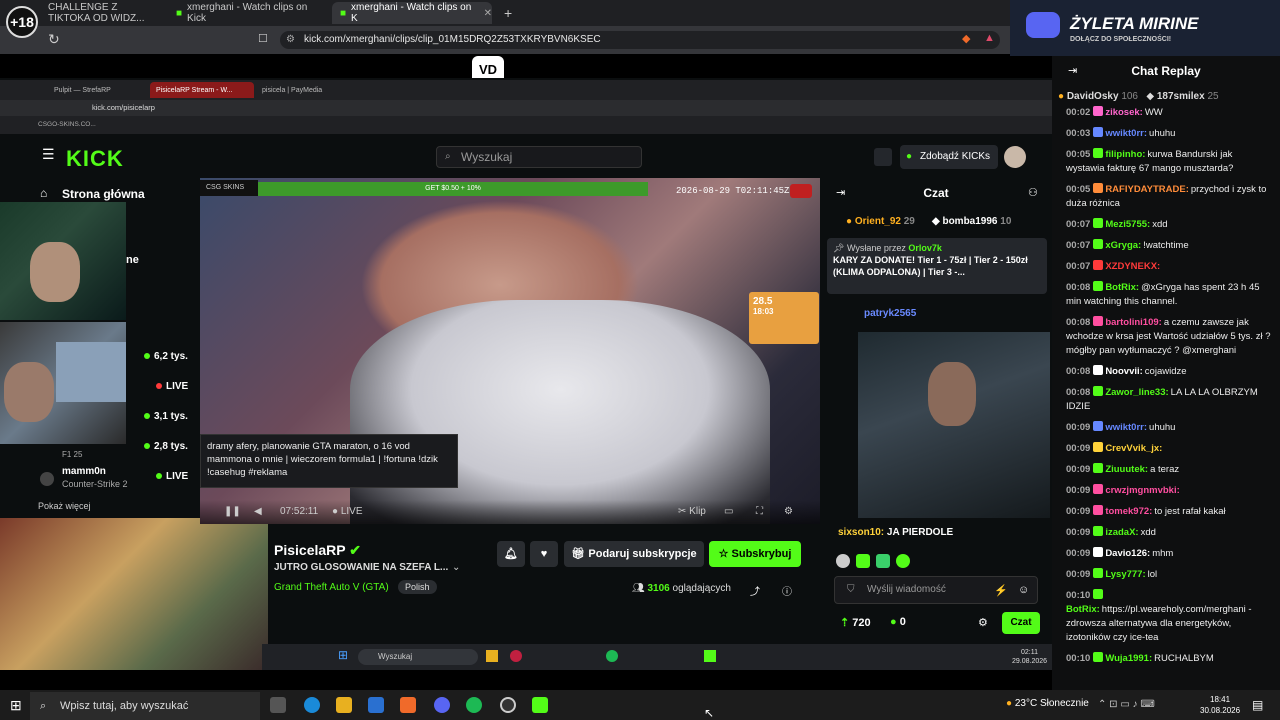 This screenshot has width=1280, height=720. Describe the element at coordinates (1127, 224) in the screenshot. I see `message-user: Mezi5755:` at that location.